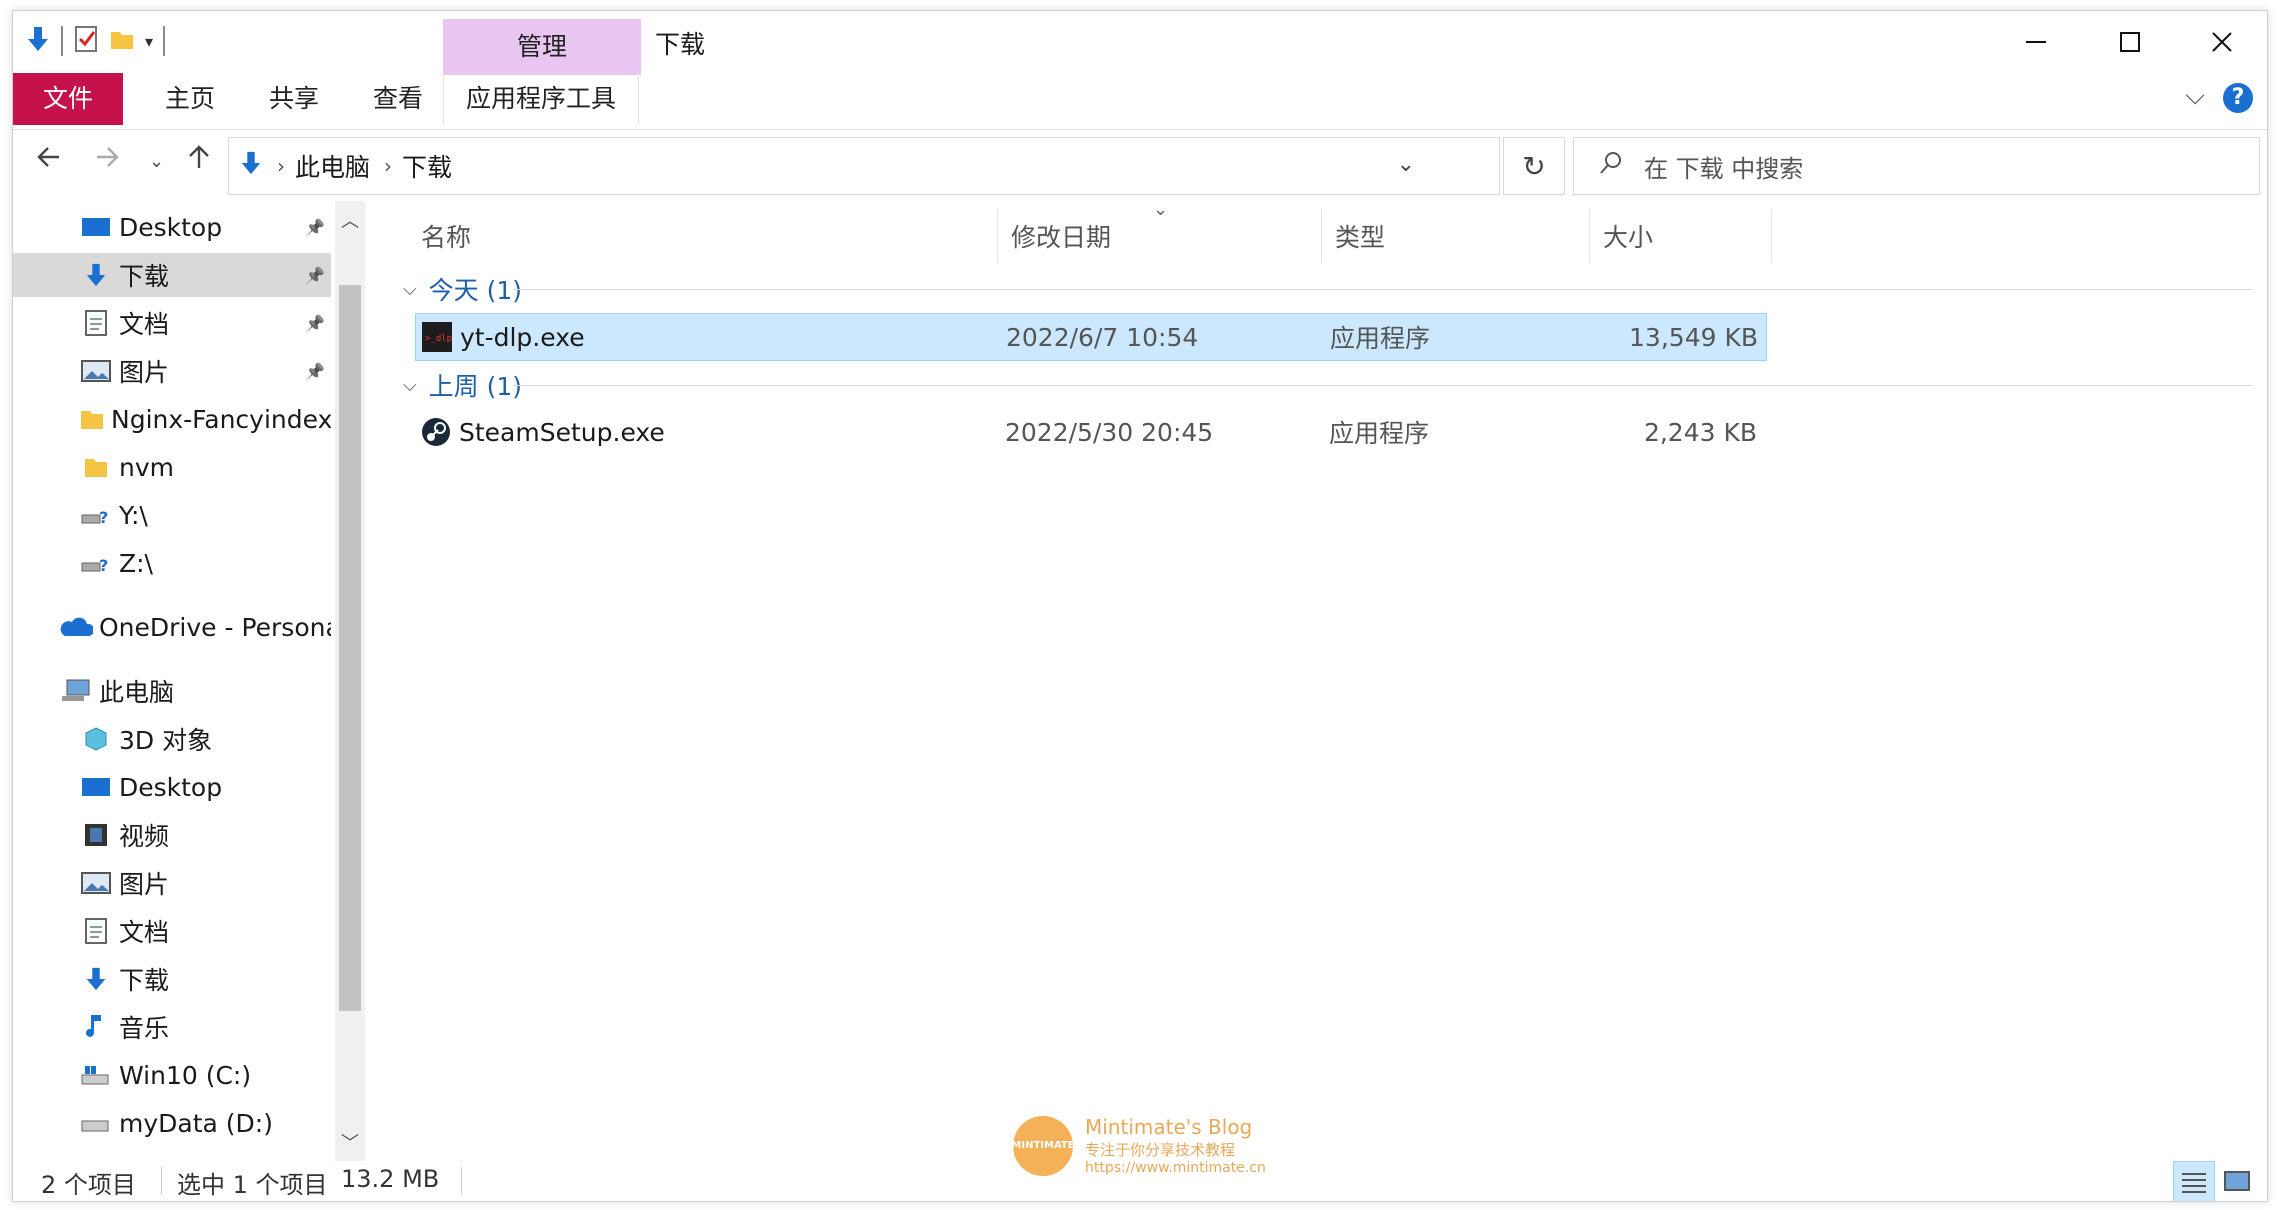 The height and width of the screenshot is (1210, 2278). I want to click on sidebar-item: Nginx-Fancyindex-, so click(172, 419).